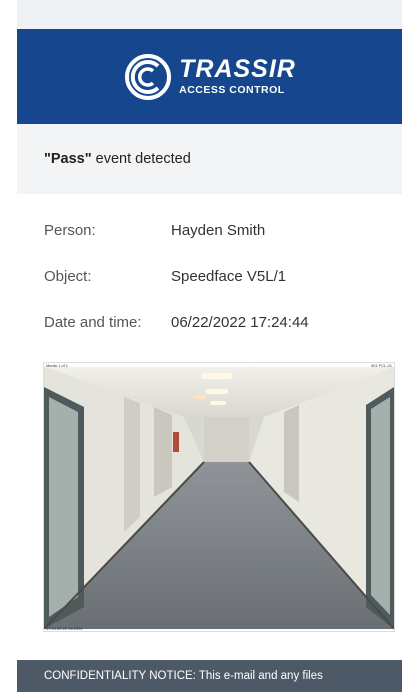 This screenshot has height=692, width=402. What do you see at coordinates (68, 276) in the screenshot?
I see `detail-label: Object:` at bounding box center [68, 276].